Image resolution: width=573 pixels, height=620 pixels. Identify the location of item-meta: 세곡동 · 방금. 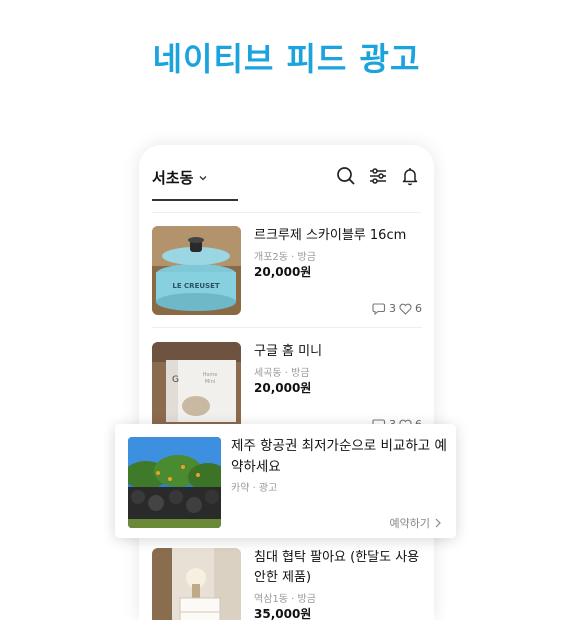
(282, 373).